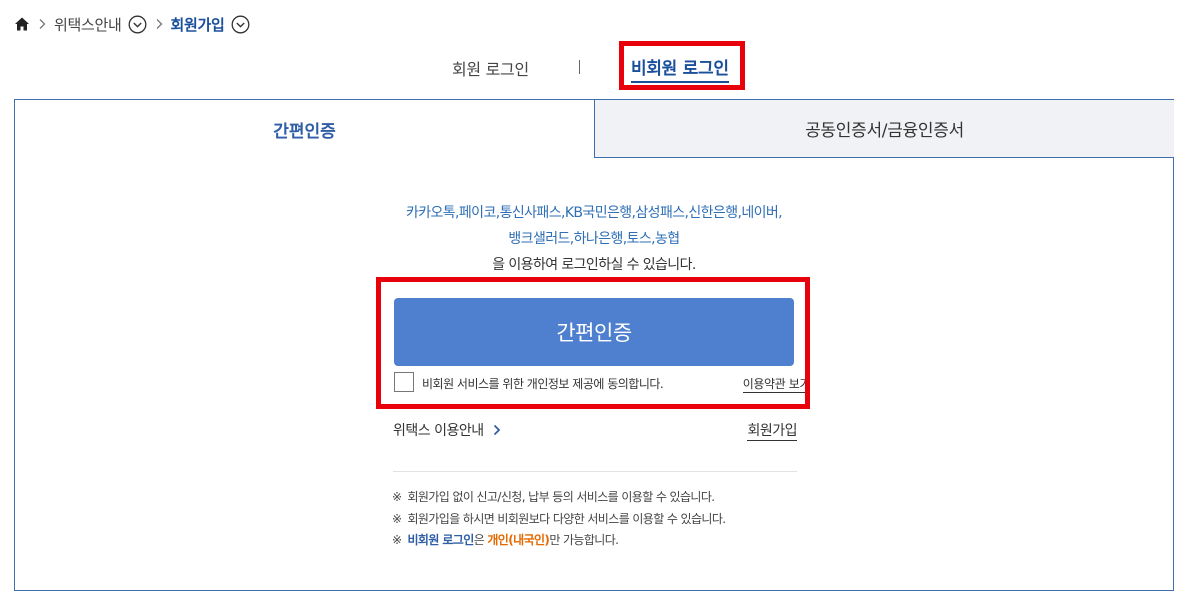 The width and height of the screenshot is (1187, 597). I want to click on notice-text-3-individual: 개인(내국인), so click(518, 540).